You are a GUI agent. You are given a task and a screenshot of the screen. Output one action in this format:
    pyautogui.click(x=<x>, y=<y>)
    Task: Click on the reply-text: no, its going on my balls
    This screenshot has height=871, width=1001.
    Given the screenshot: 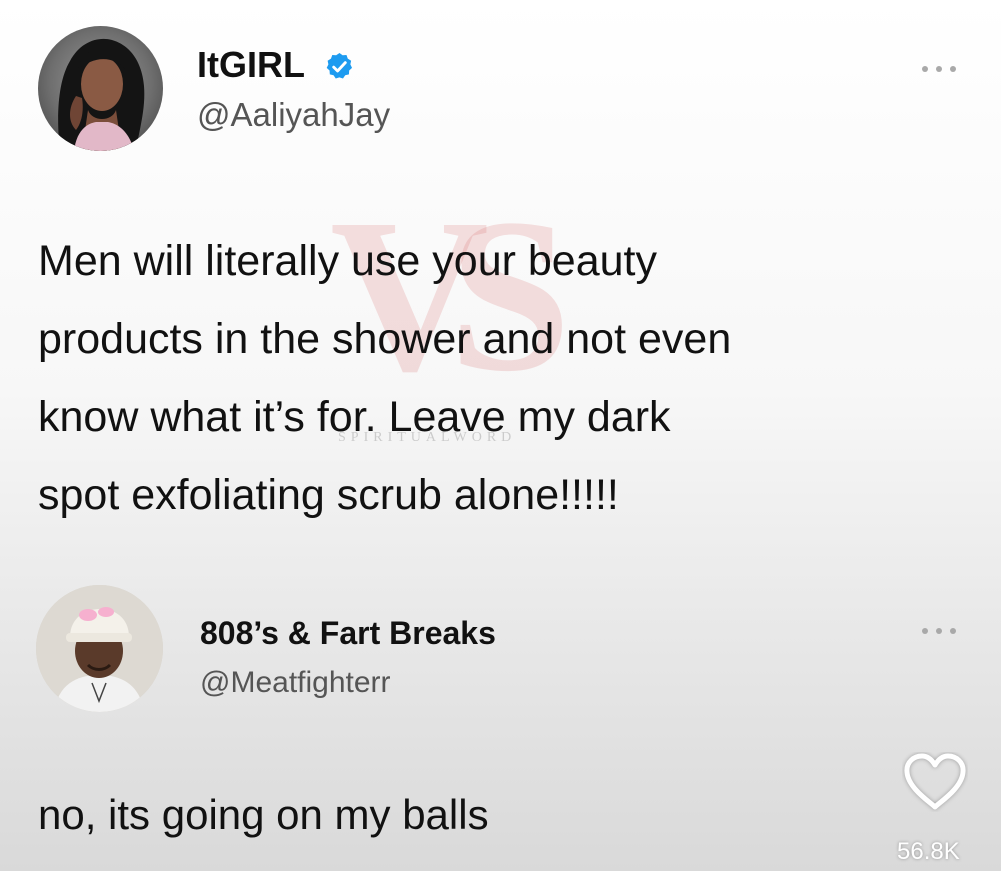 What is the action you would take?
    pyautogui.click(x=263, y=814)
    